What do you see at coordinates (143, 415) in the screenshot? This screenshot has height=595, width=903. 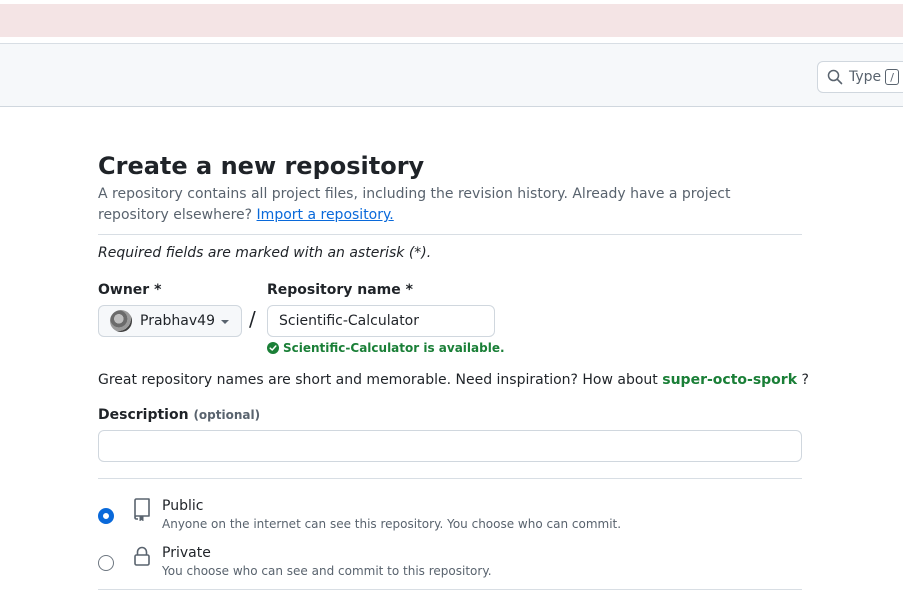 I see `description-label-text: Description` at bounding box center [143, 415].